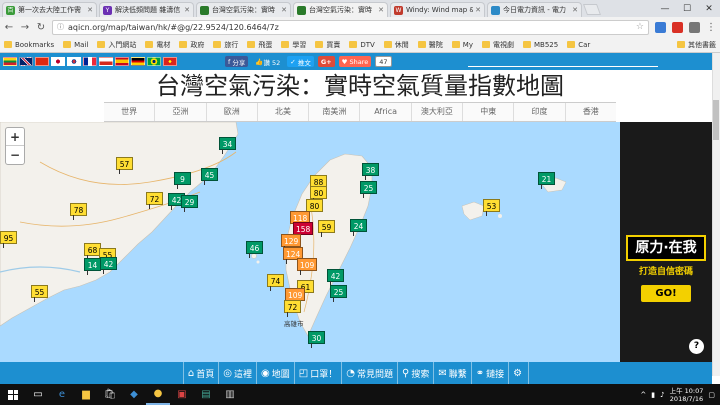 This screenshot has width=720, height=405. Describe the element at coordinates (49, 9) in the screenshot. I see `browser-tab: 百第一次去大陸工作需 ✕` at that location.